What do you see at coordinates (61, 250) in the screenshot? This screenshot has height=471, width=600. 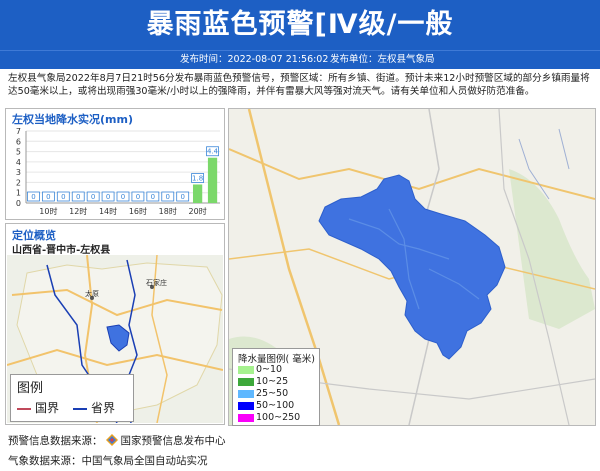 I see `location-region: 山西省-晋中市-左权县` at bounding box center [61, 250].